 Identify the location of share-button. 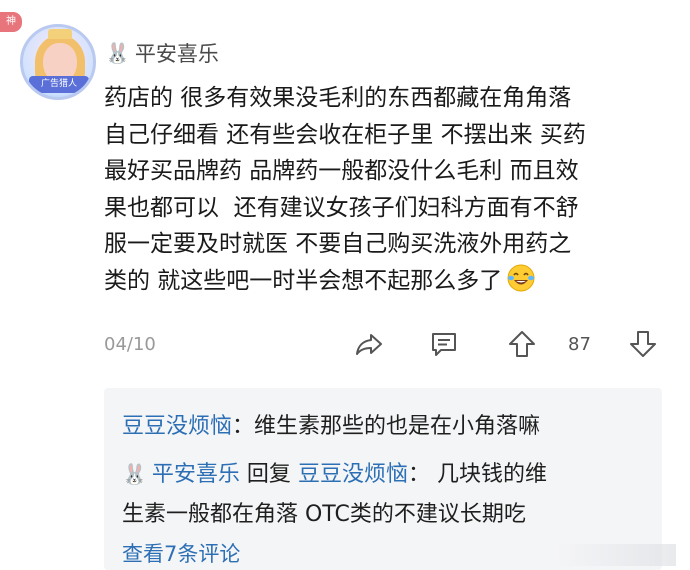
(369, 344).